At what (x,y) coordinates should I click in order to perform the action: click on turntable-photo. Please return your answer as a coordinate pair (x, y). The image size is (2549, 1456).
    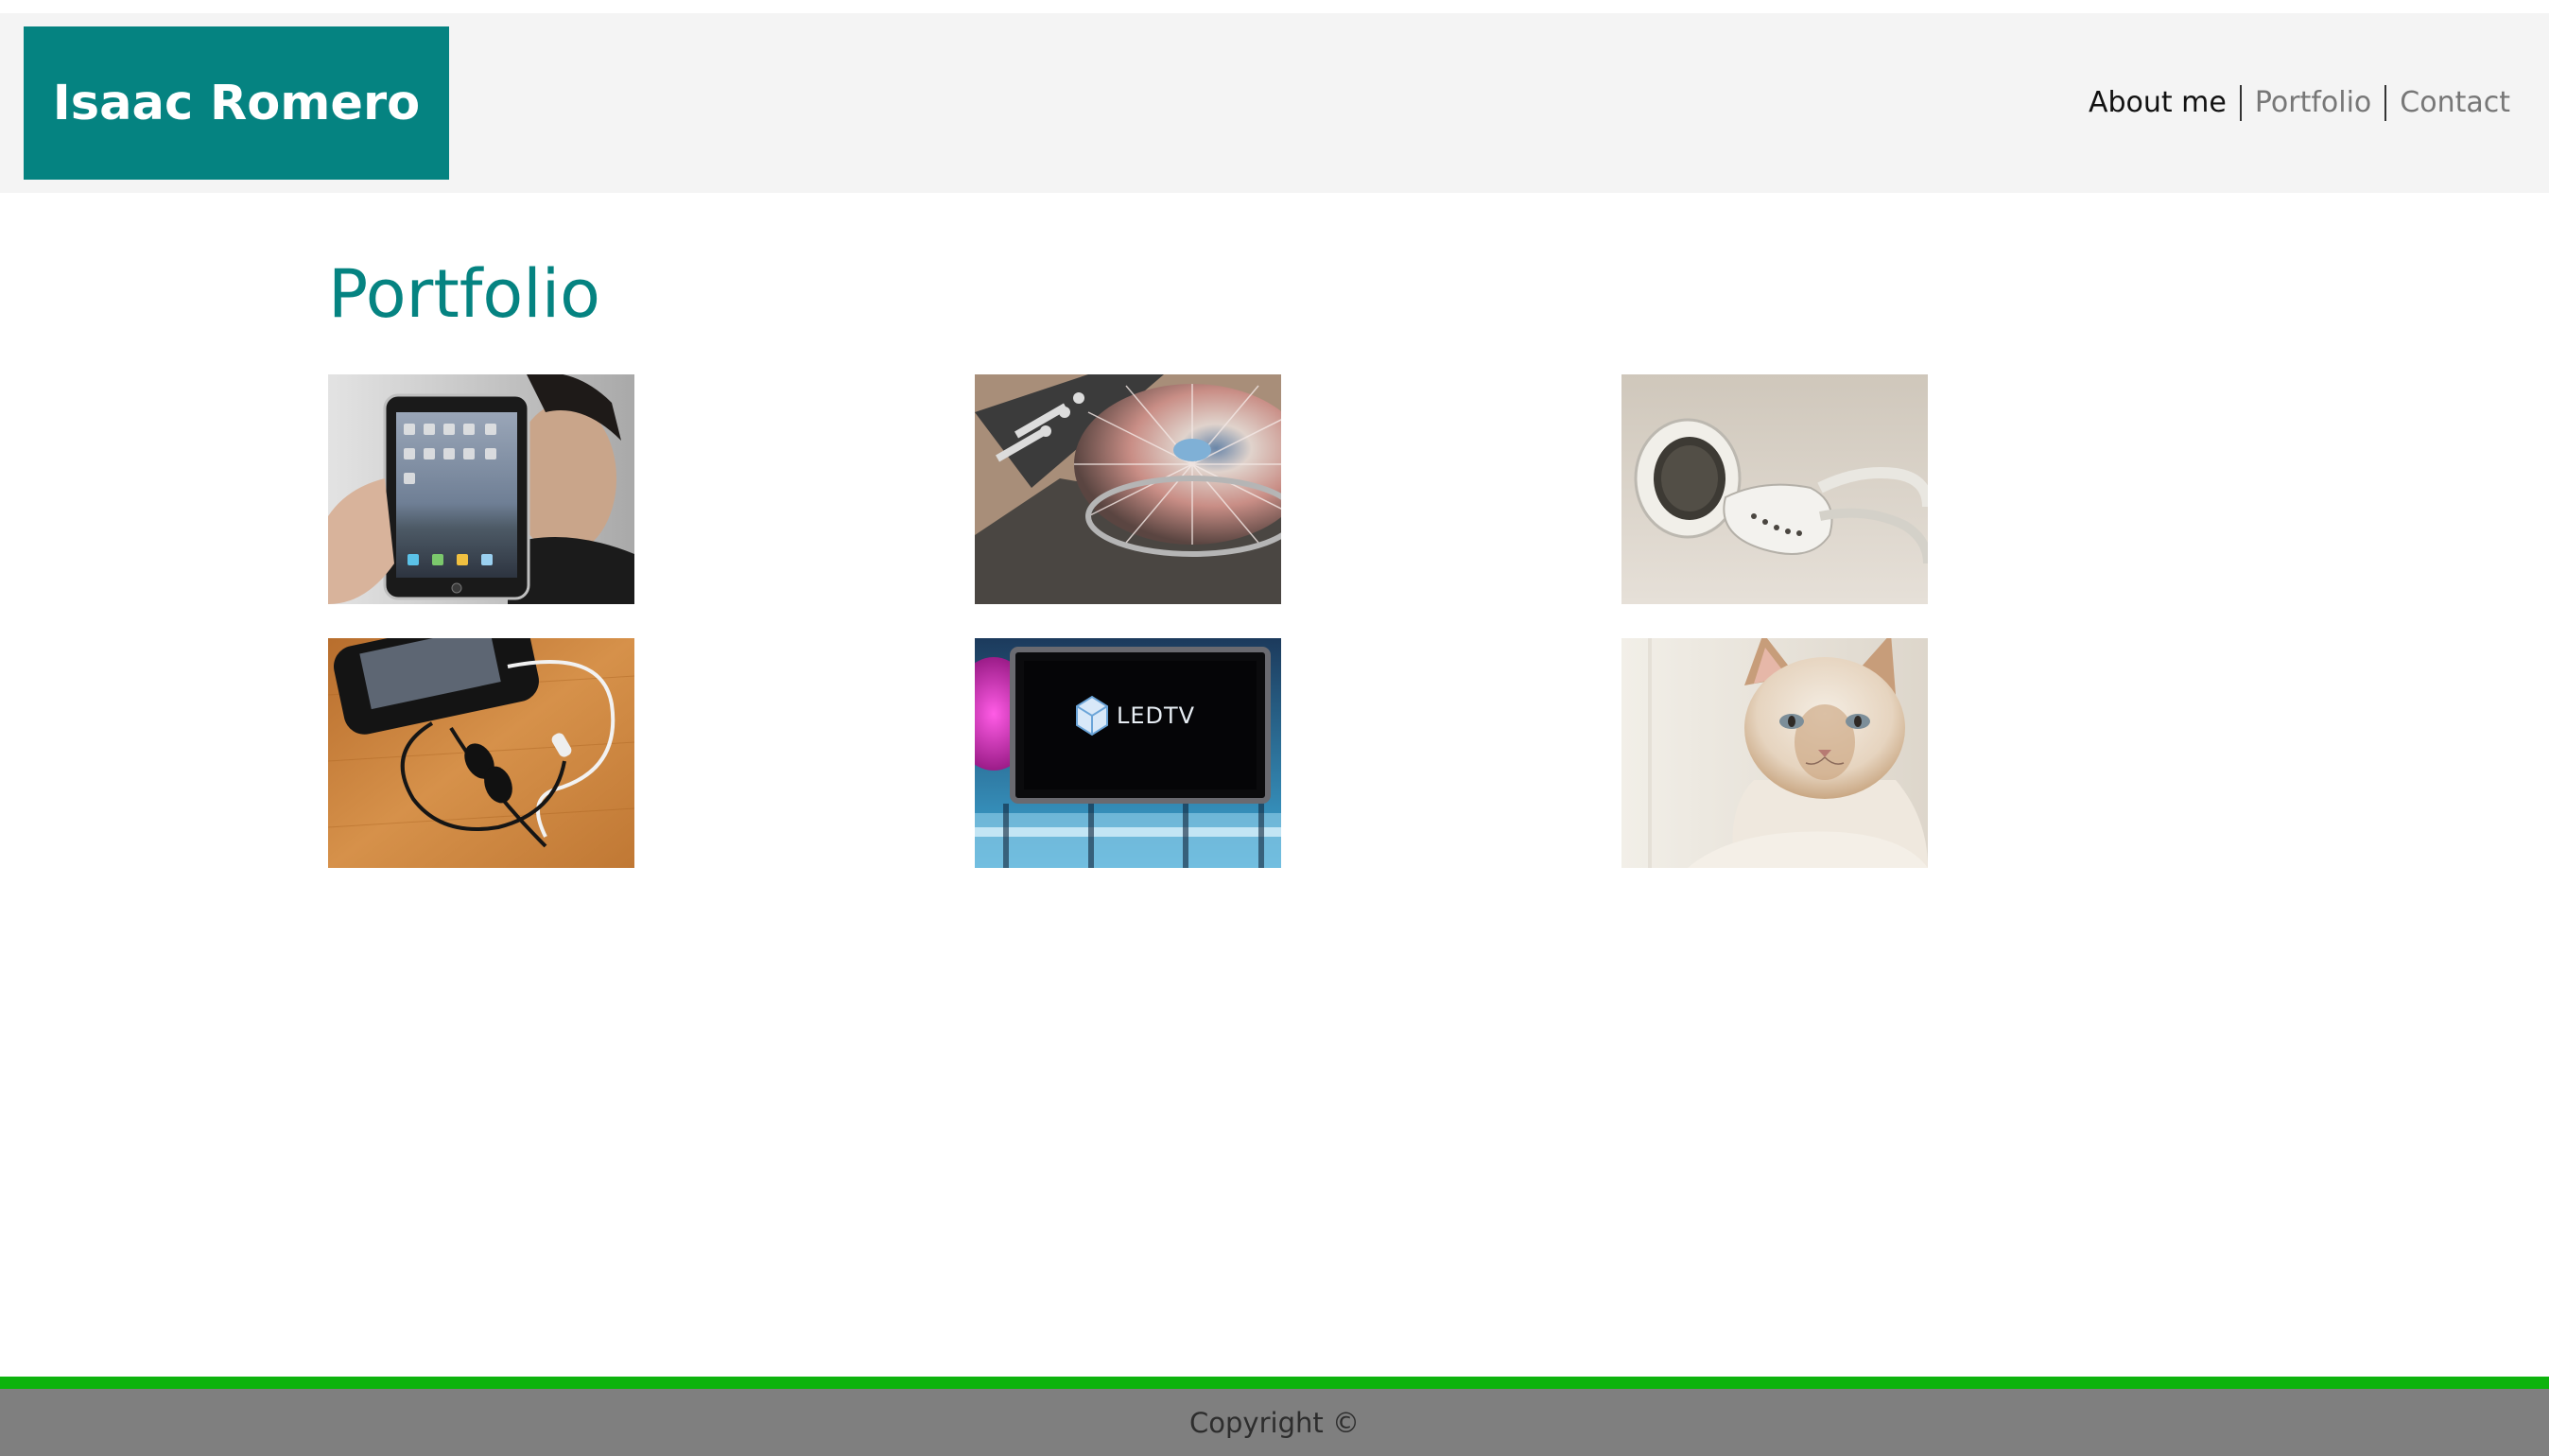
    Looking at the image, I should click on (1128, 489).